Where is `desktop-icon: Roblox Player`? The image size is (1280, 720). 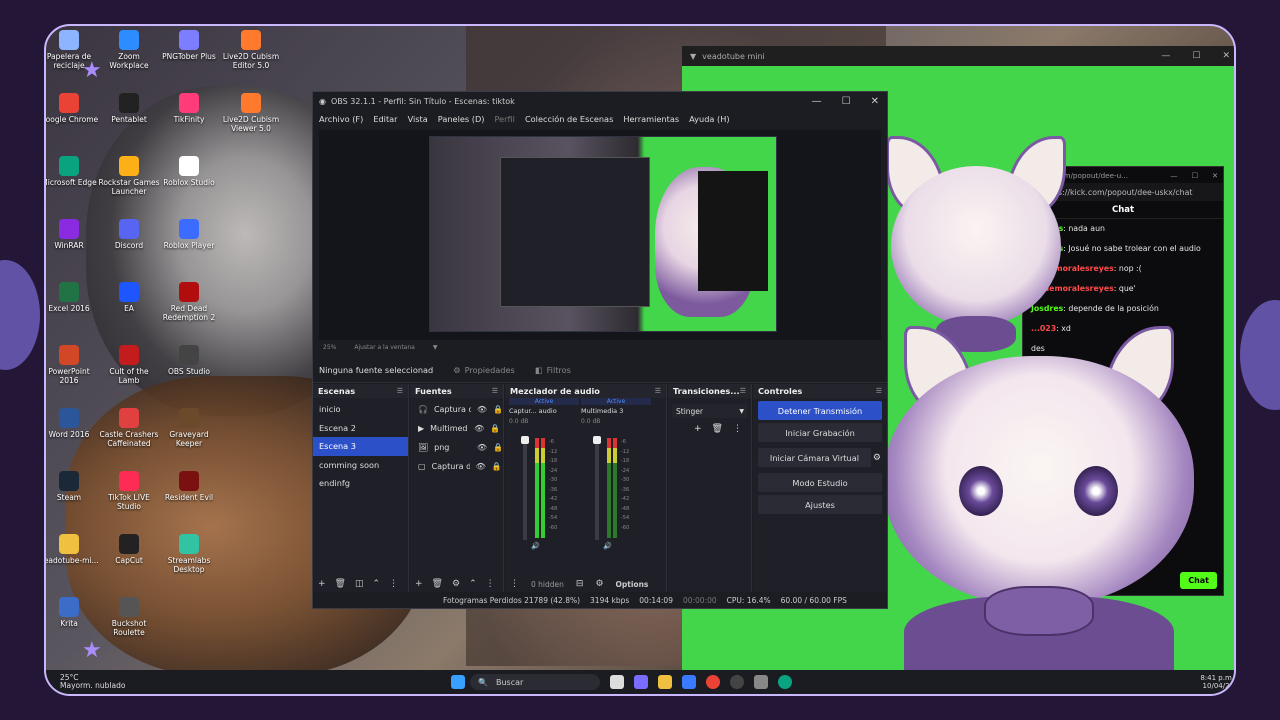 desktop-icon: Roblox Player is located at coordinates (189, 234).